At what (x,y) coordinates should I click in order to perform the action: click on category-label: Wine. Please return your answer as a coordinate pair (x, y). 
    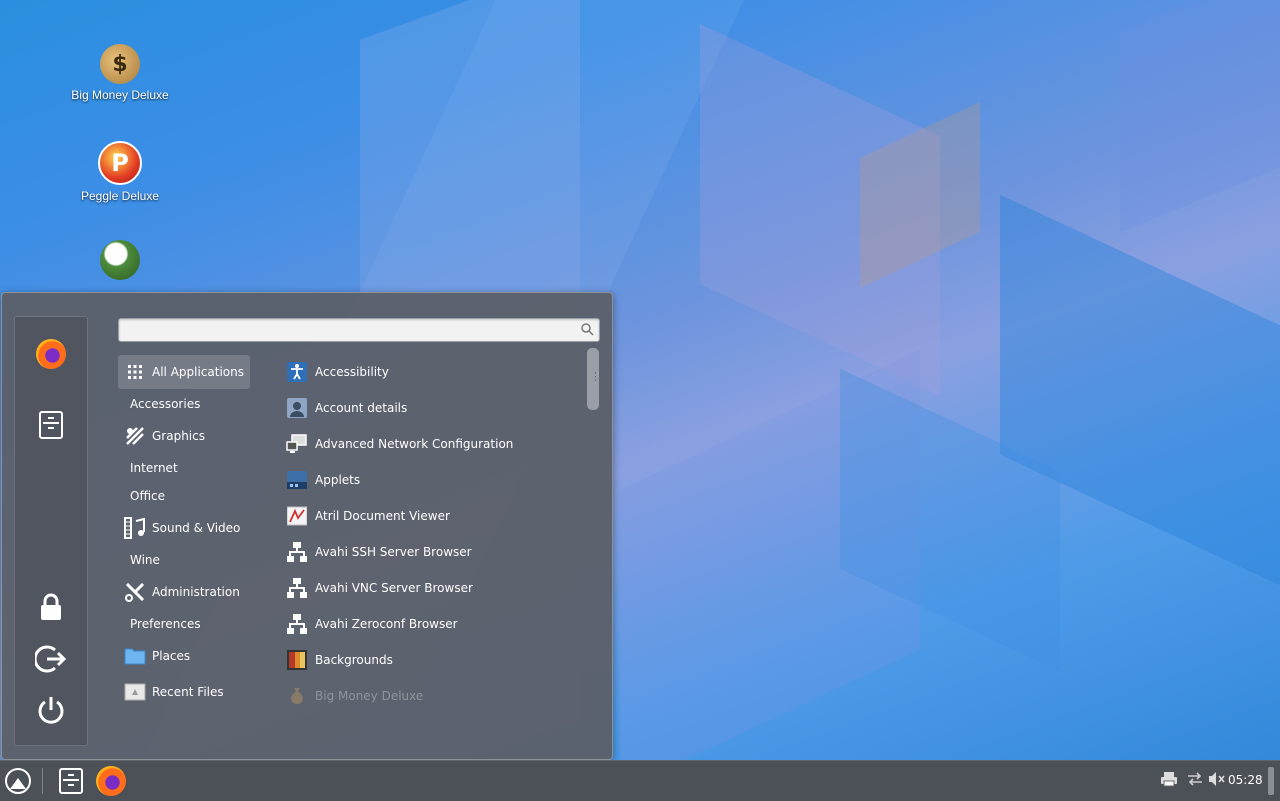
    Looking at the image, I should click on (145, 560).